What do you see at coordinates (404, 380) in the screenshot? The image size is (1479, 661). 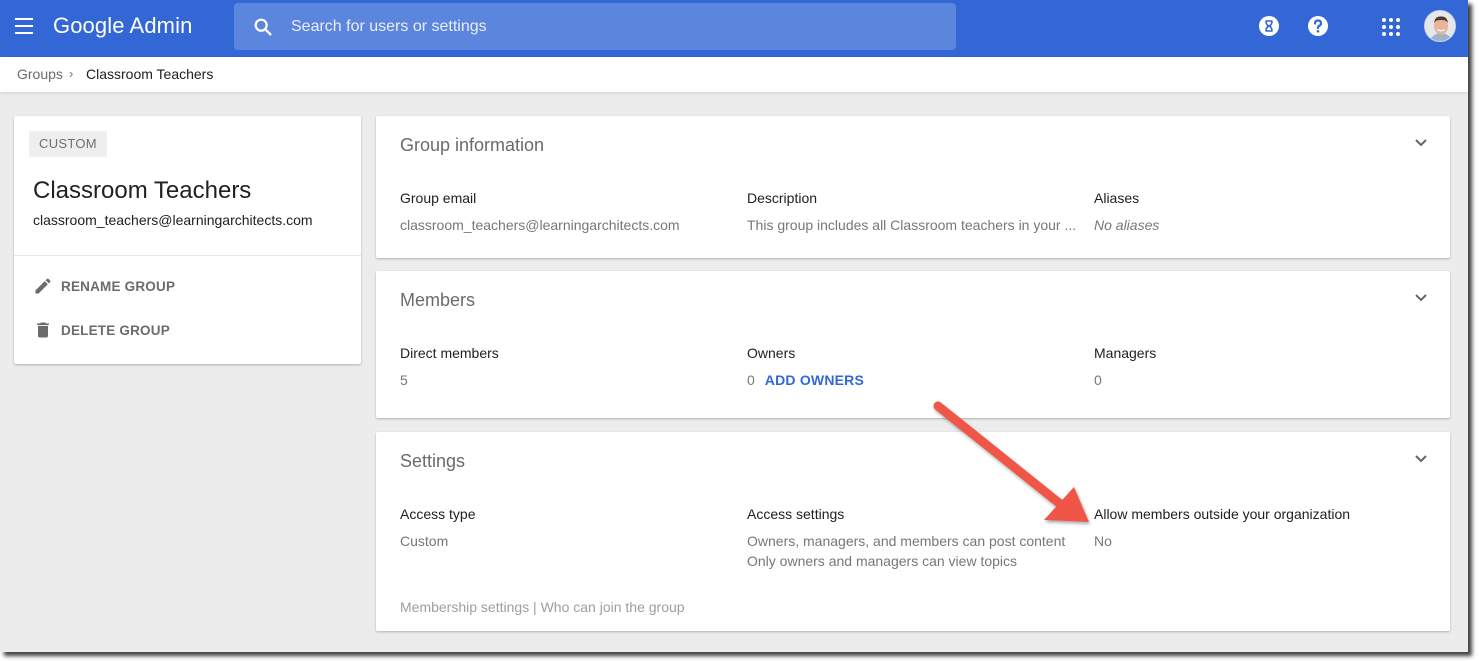 I see `direct-members-count: 5` at bounding box center [404, 380].